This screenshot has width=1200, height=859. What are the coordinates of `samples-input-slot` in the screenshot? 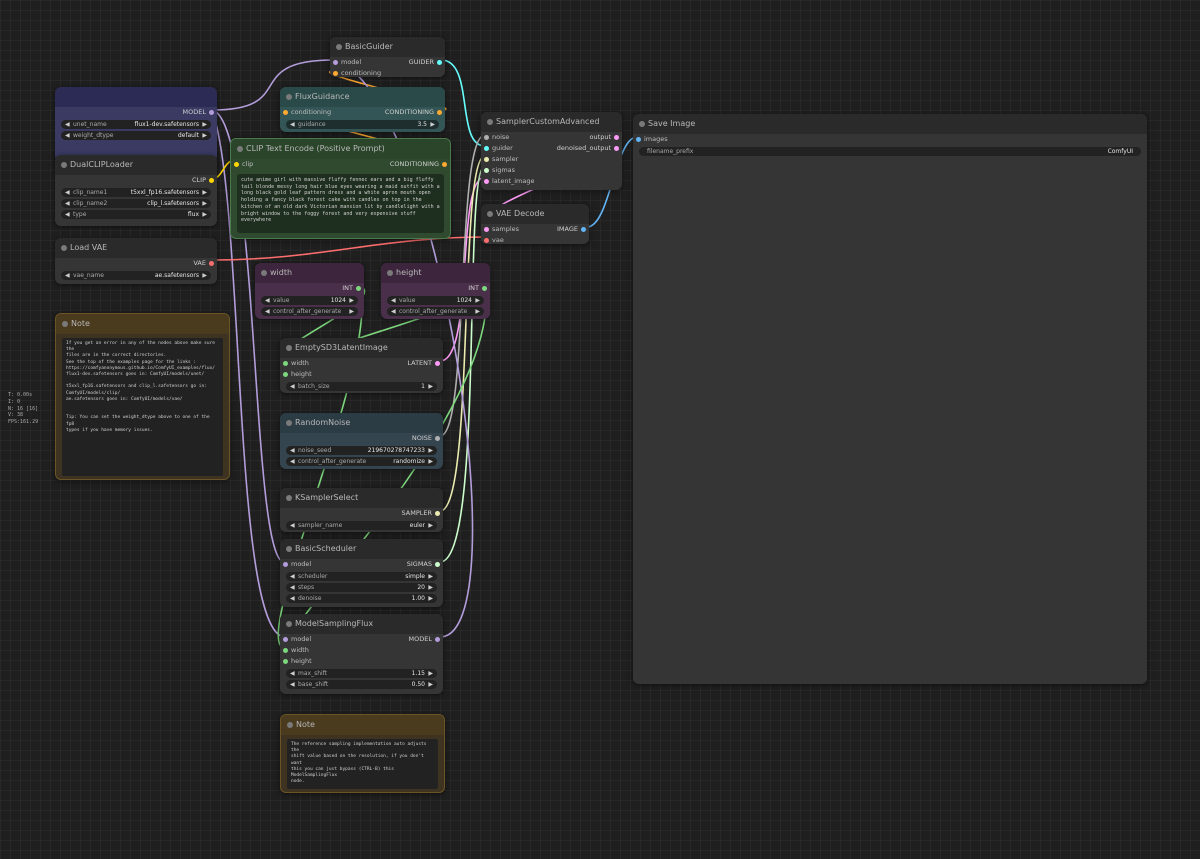 It's located at (486, 229).